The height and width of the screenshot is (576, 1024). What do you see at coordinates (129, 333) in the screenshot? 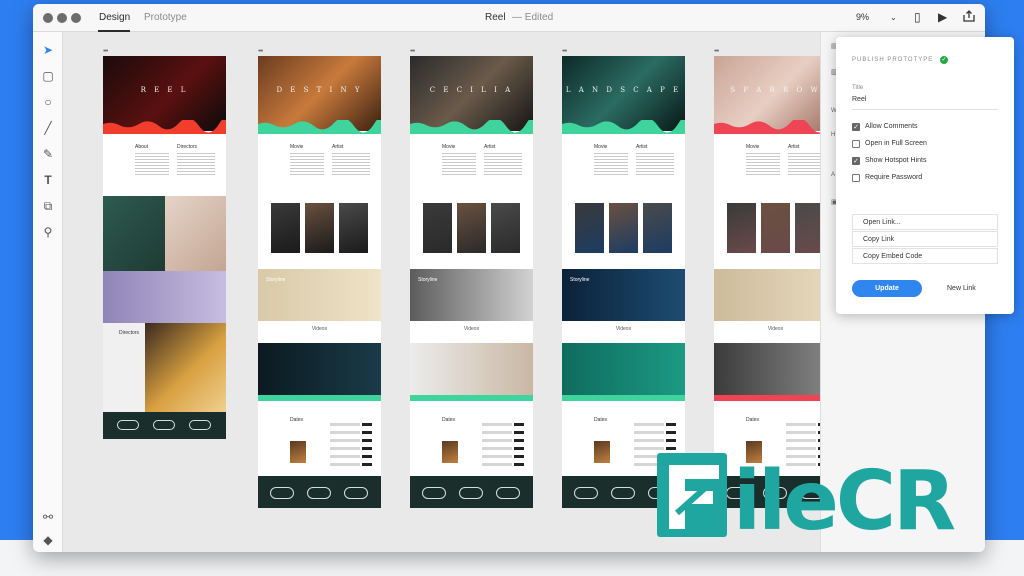
I see `section-label-directors: Directors` at bounding box center [129, 333].